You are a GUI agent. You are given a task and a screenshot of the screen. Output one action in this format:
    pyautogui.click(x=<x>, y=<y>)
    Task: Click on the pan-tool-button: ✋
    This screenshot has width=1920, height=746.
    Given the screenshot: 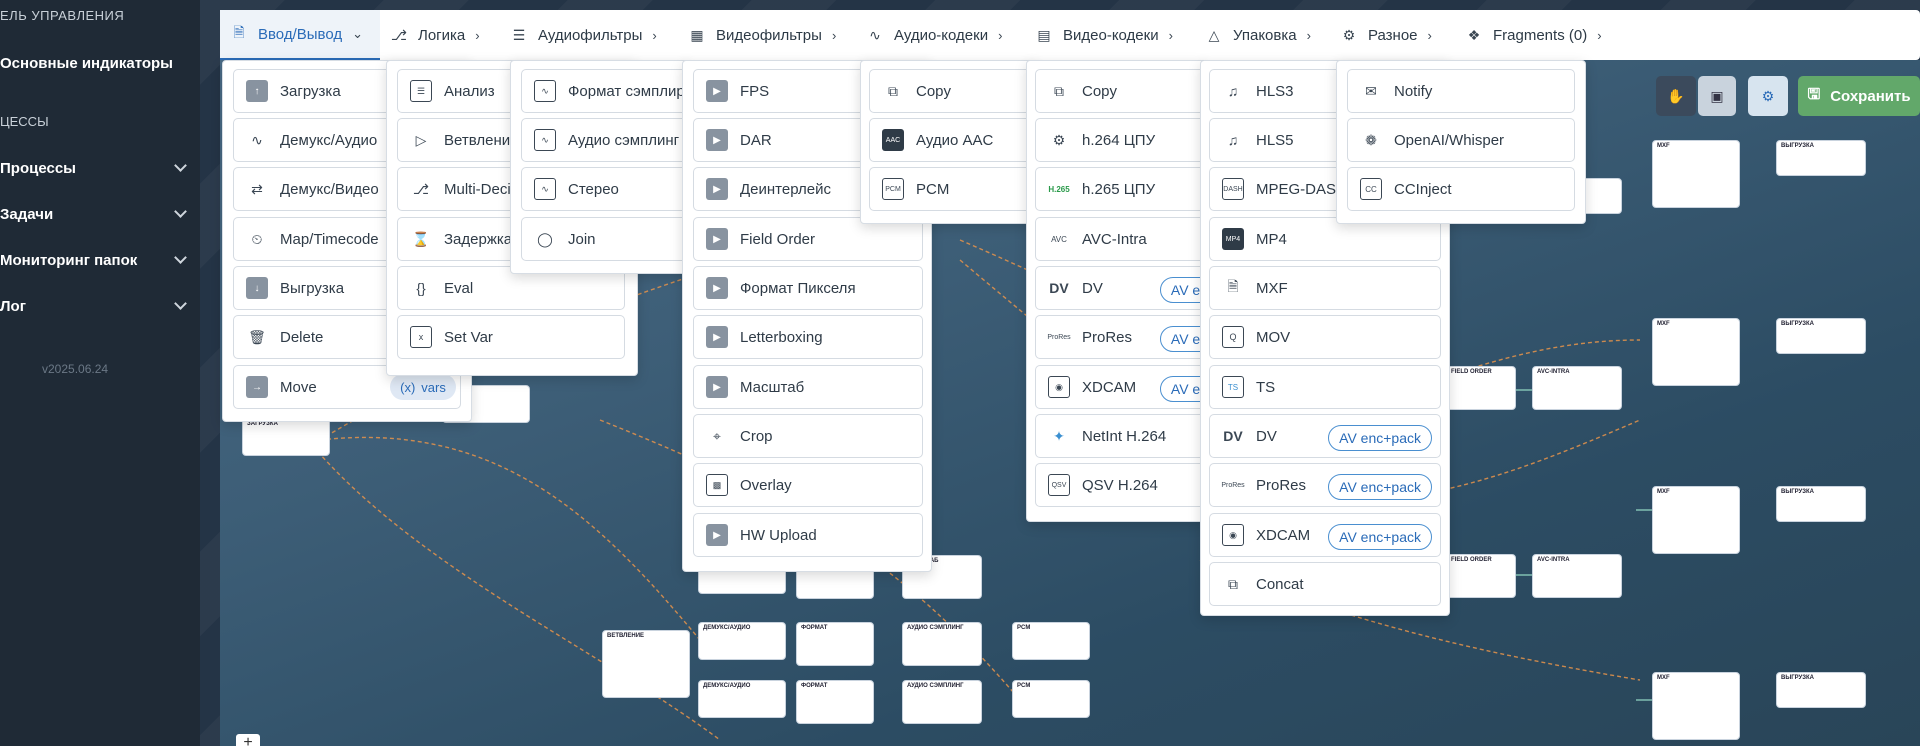 What is the action you would take?
    pyautogui.click(x=1676, y=96)
    